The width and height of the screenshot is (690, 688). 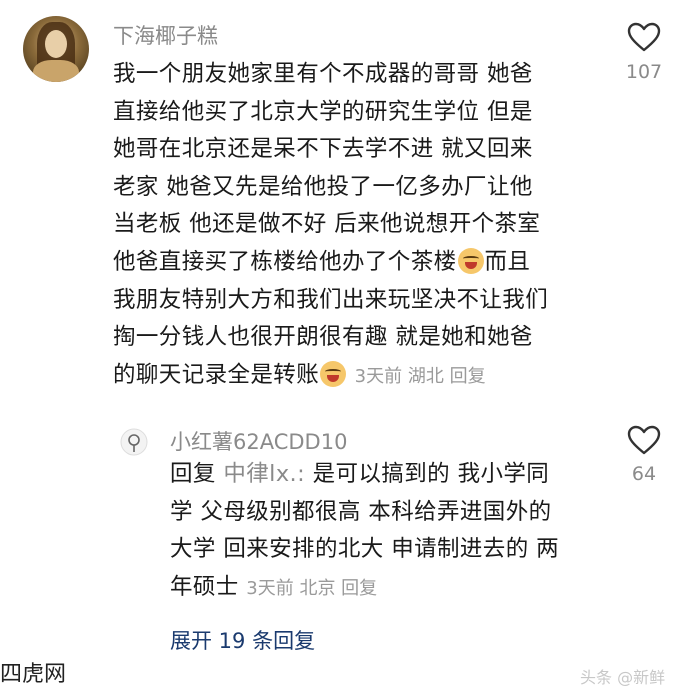 What do you see at coordinates (56, 49) in the screenshot?
I see `user-avatar` at bounding box center [56, 49].